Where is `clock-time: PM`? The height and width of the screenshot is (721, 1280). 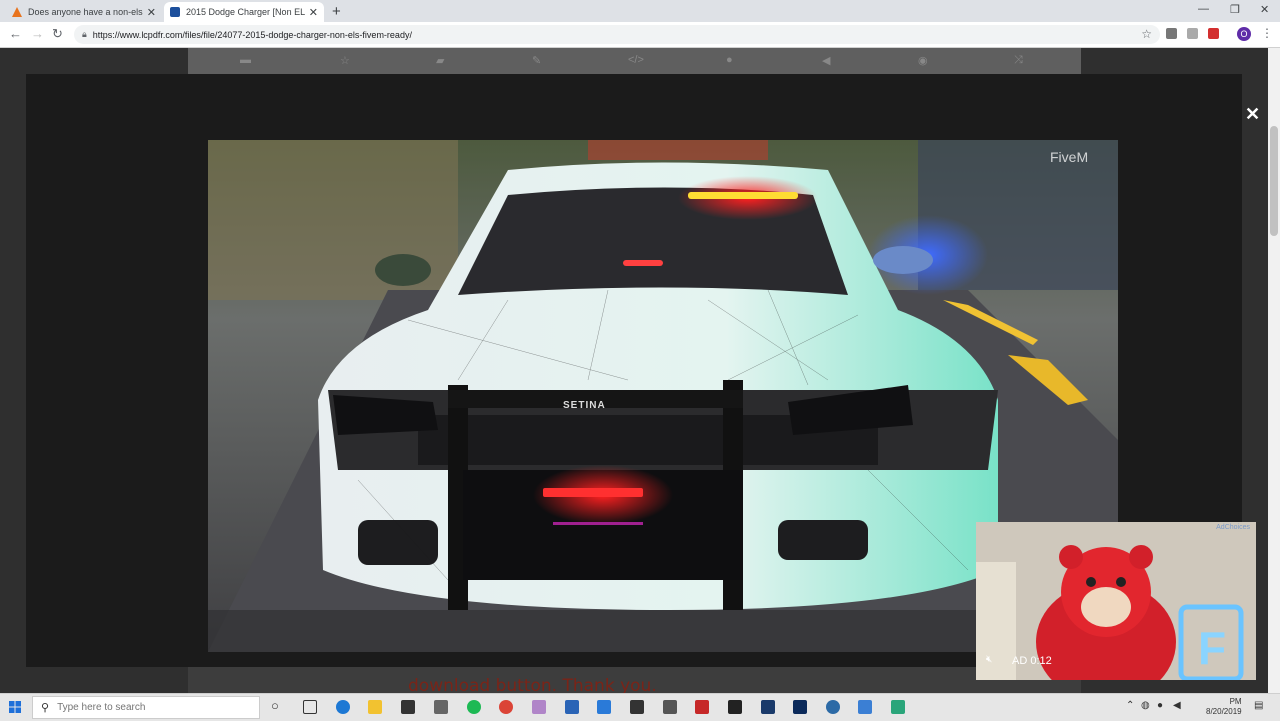
clock-time: PM is located at coordinates (1235, 701).